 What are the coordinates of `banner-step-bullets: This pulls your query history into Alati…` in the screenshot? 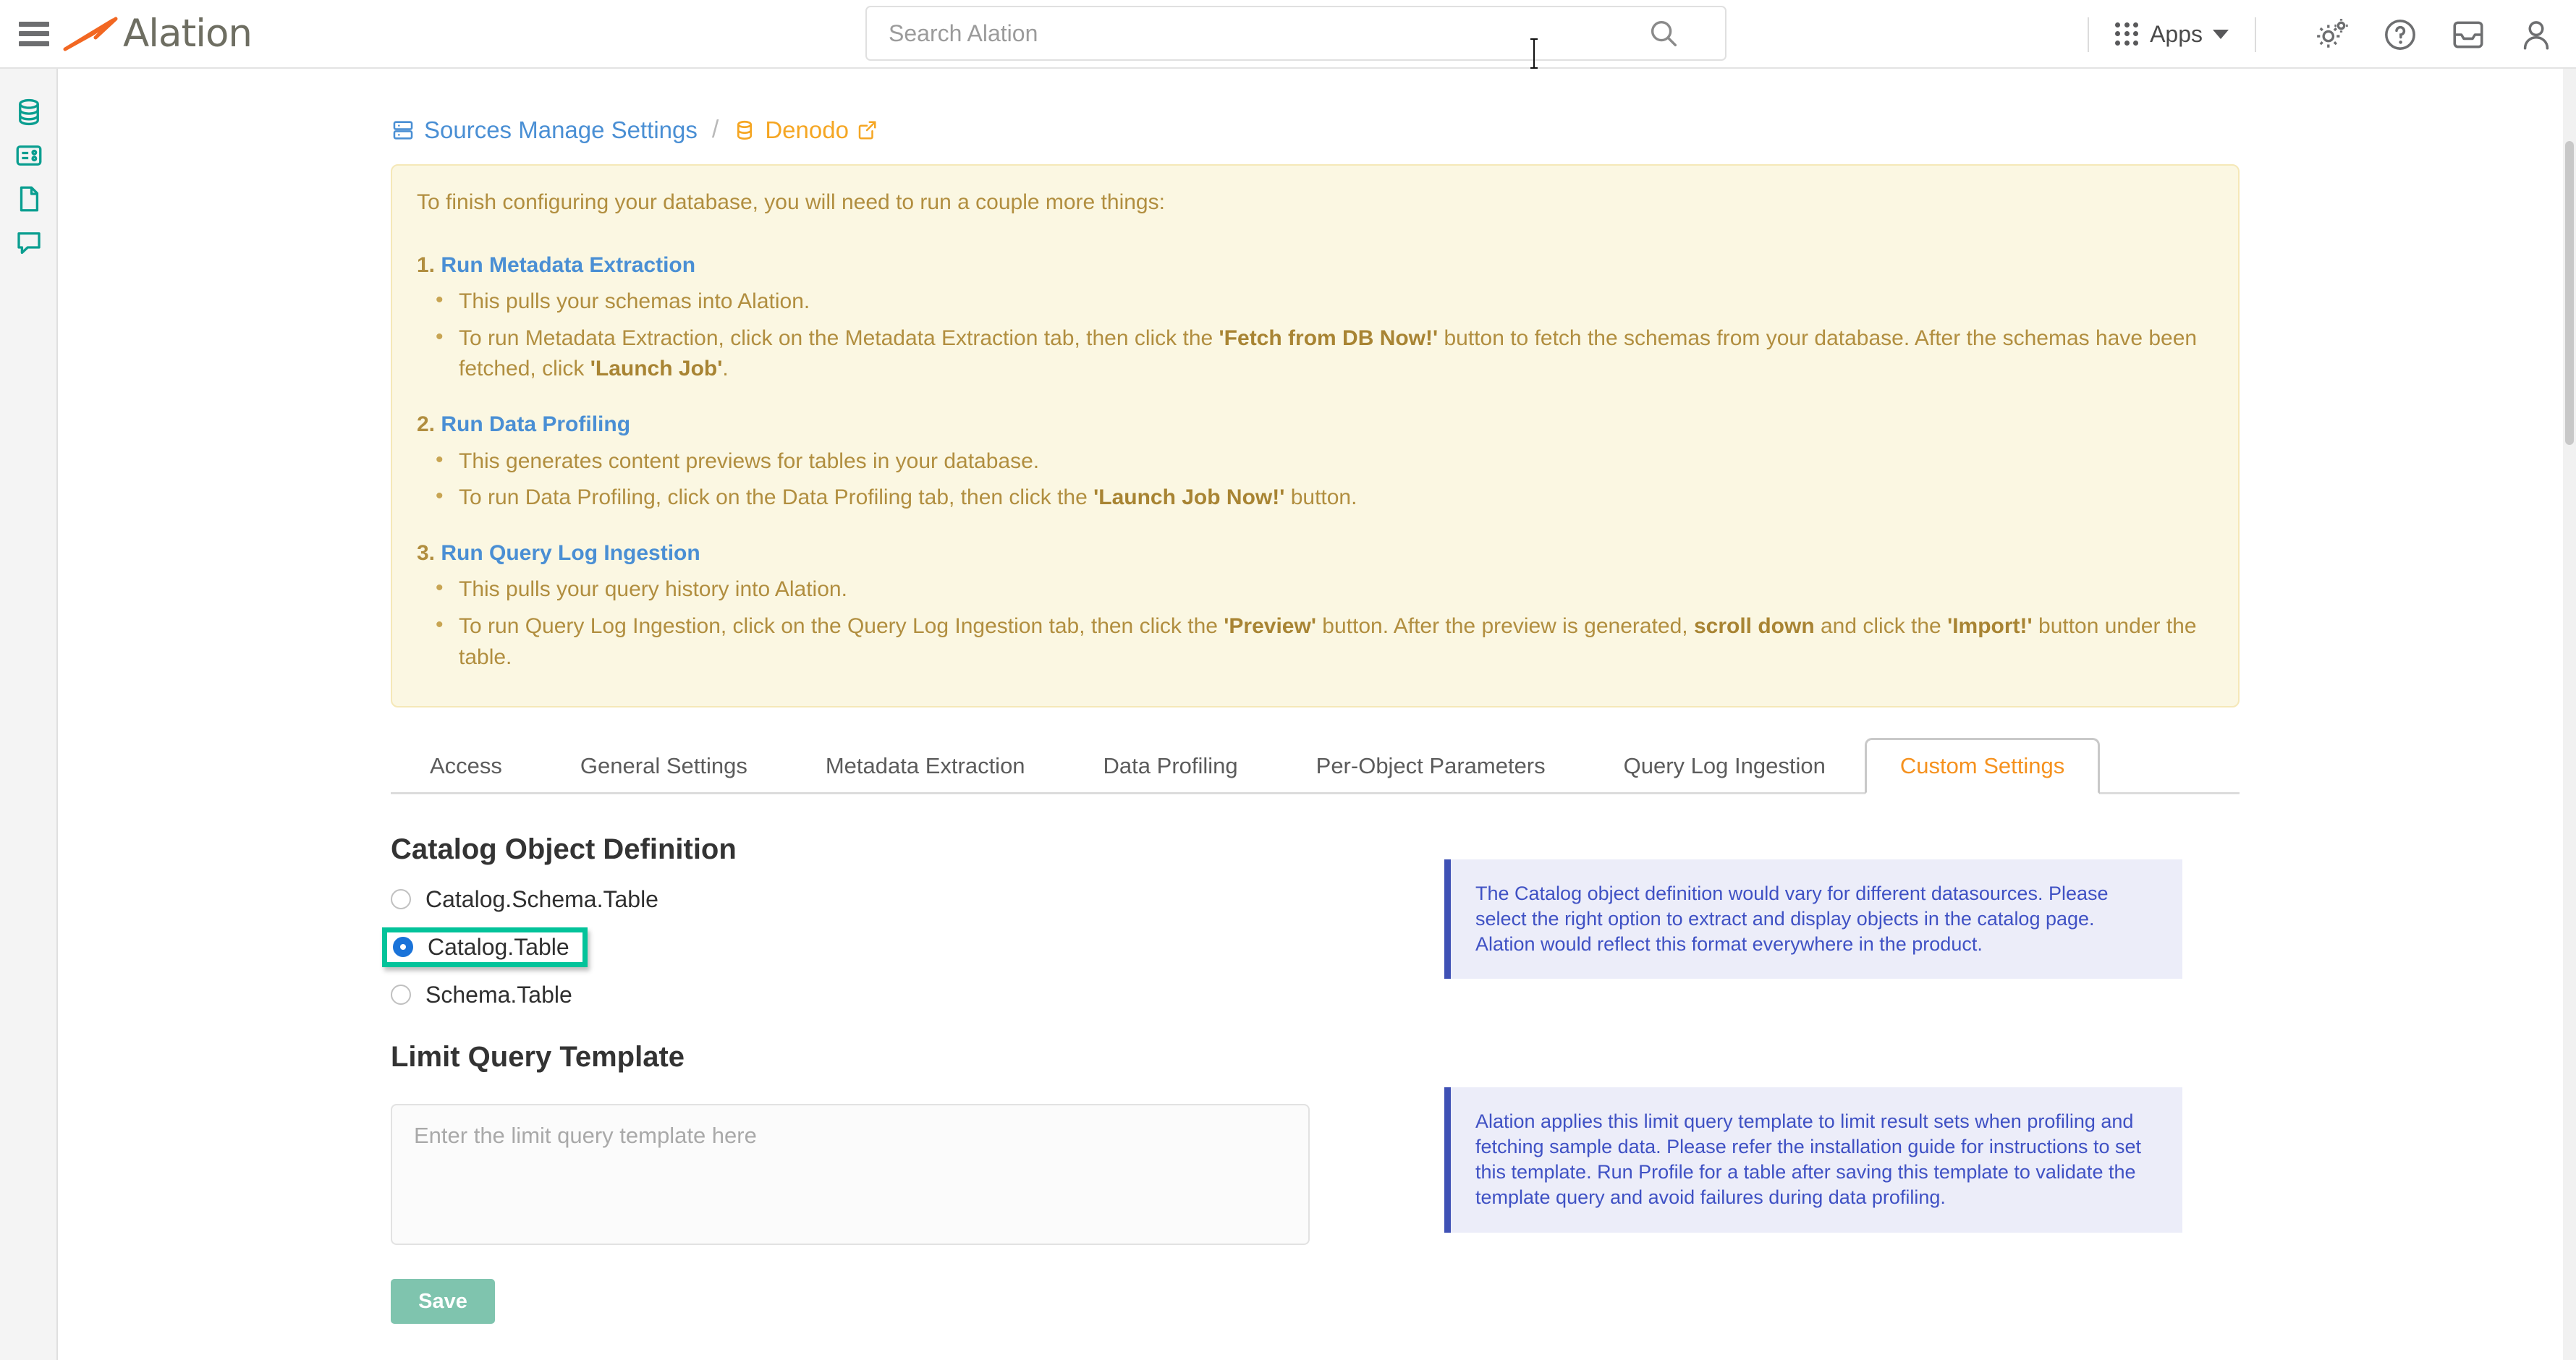 It's located at (1315, 623).